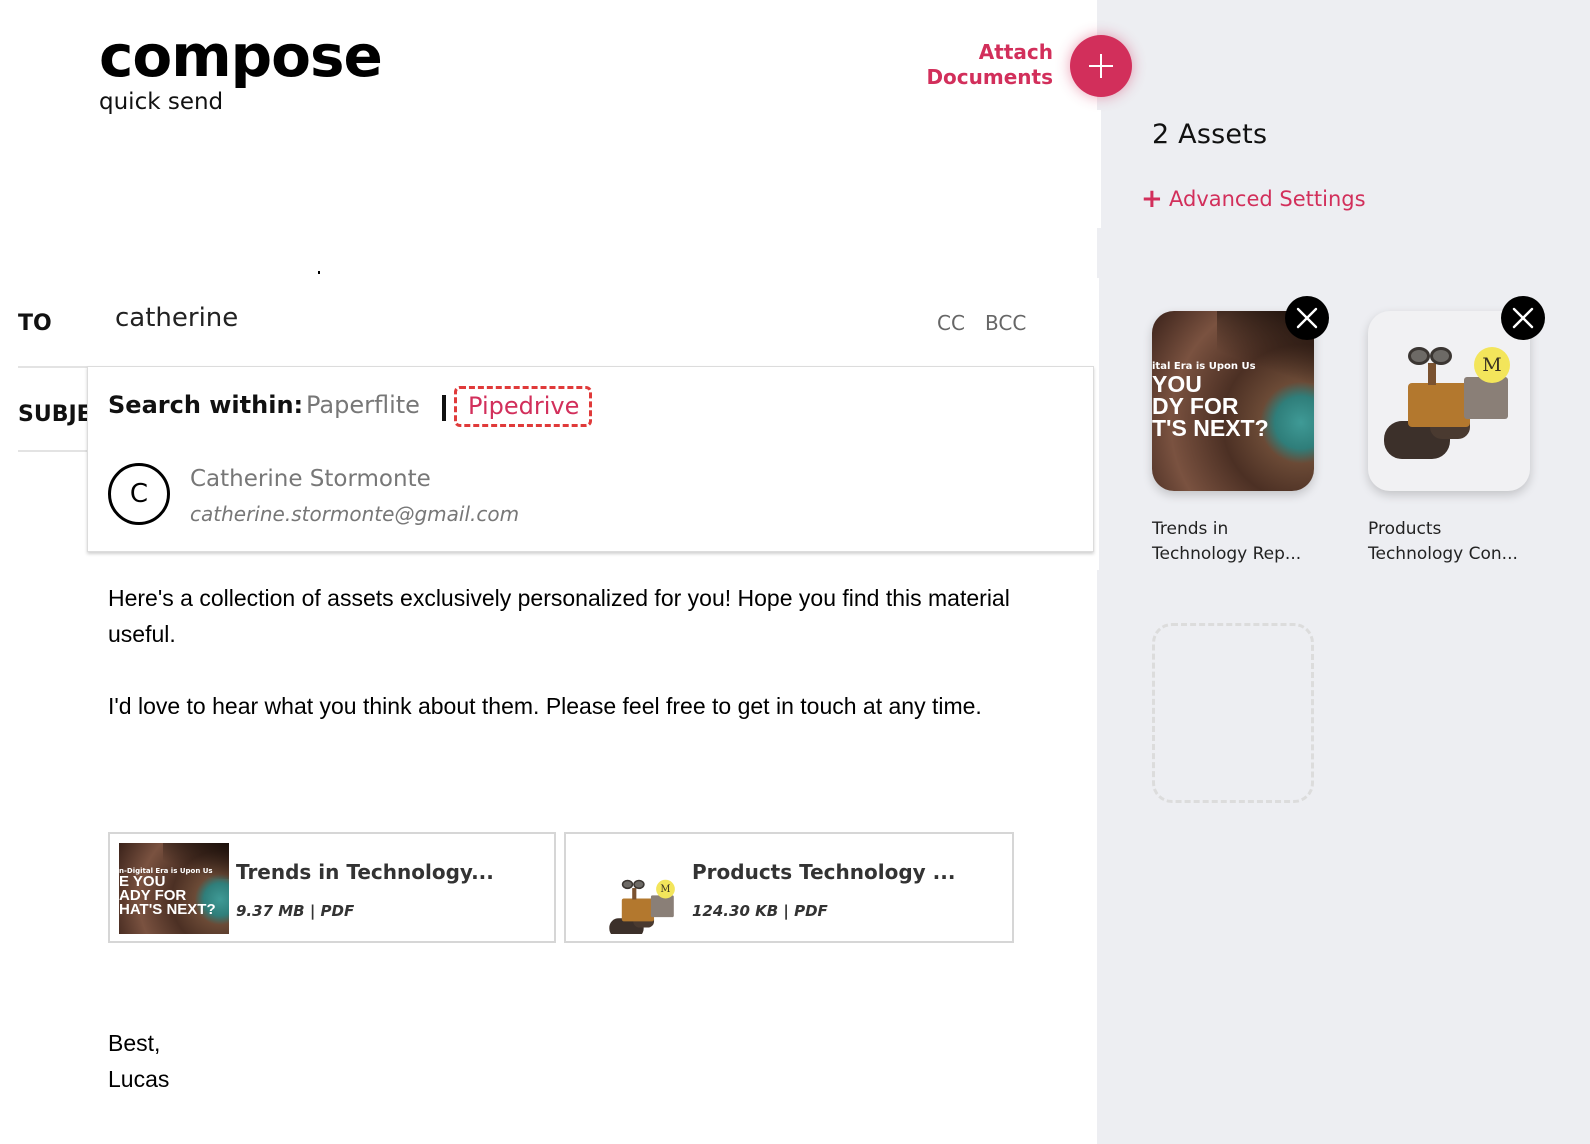 This screenshot has width=1590, height=1144. Describe the element at coordinates (1210, 406) in the screenshot. I see `thumbnail-headline: YOU DY FOR T'S NEXT?` at that location.